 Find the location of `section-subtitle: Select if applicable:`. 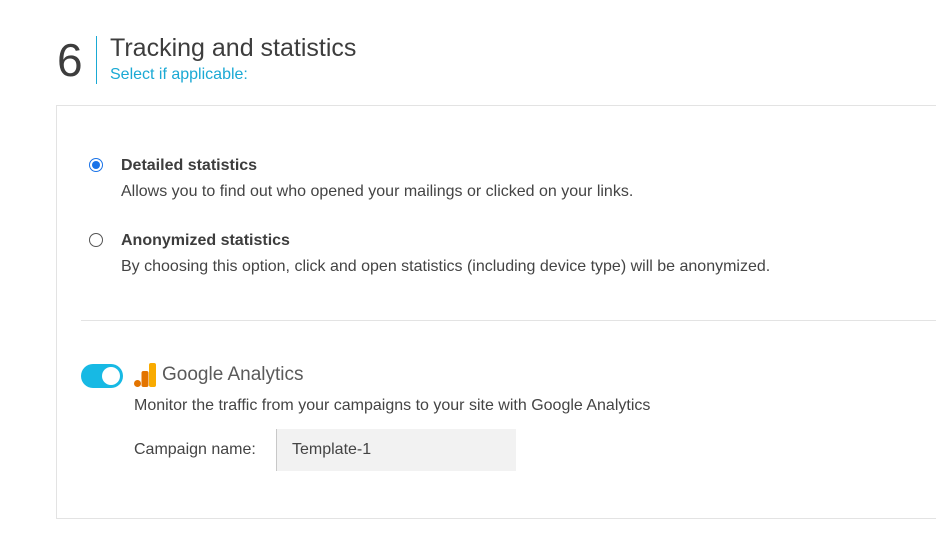

section-subtitle: Select if applicable: is located at coordinates (179, 74).